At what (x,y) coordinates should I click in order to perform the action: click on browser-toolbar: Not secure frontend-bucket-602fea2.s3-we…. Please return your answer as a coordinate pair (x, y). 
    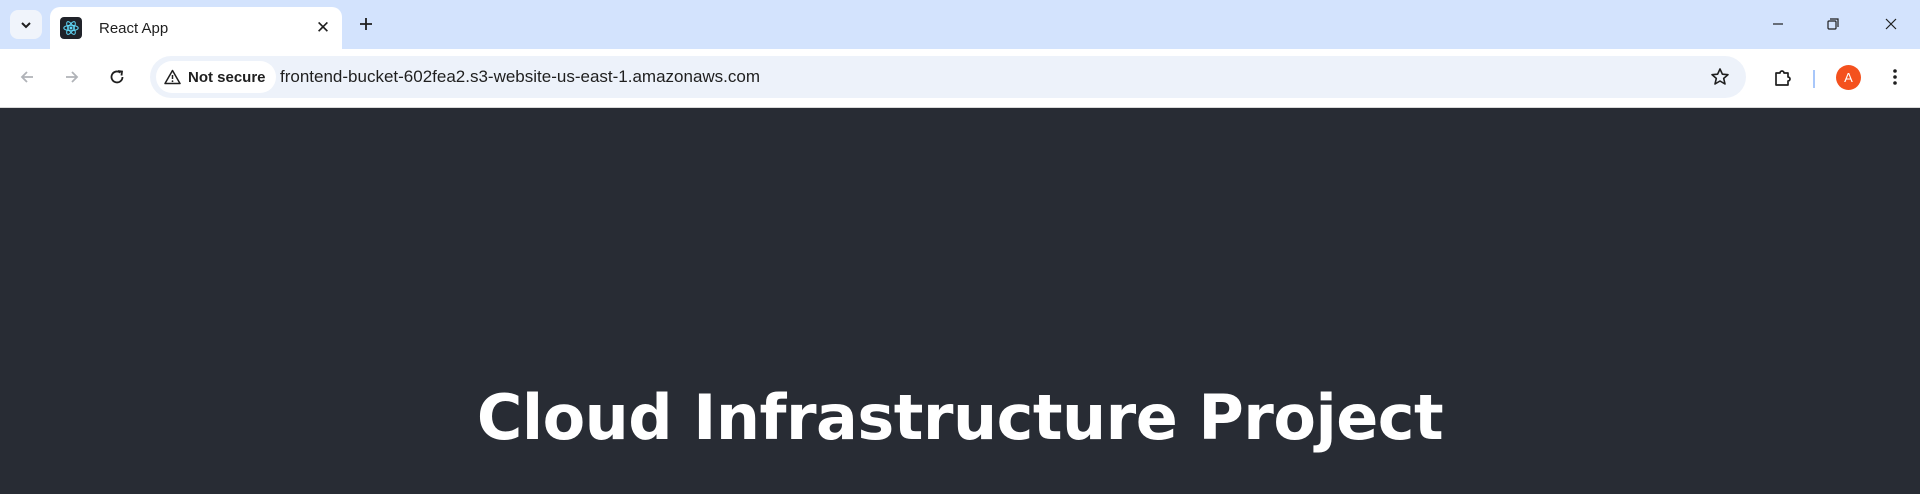
    Looking at the image, I should click on (960, 78).